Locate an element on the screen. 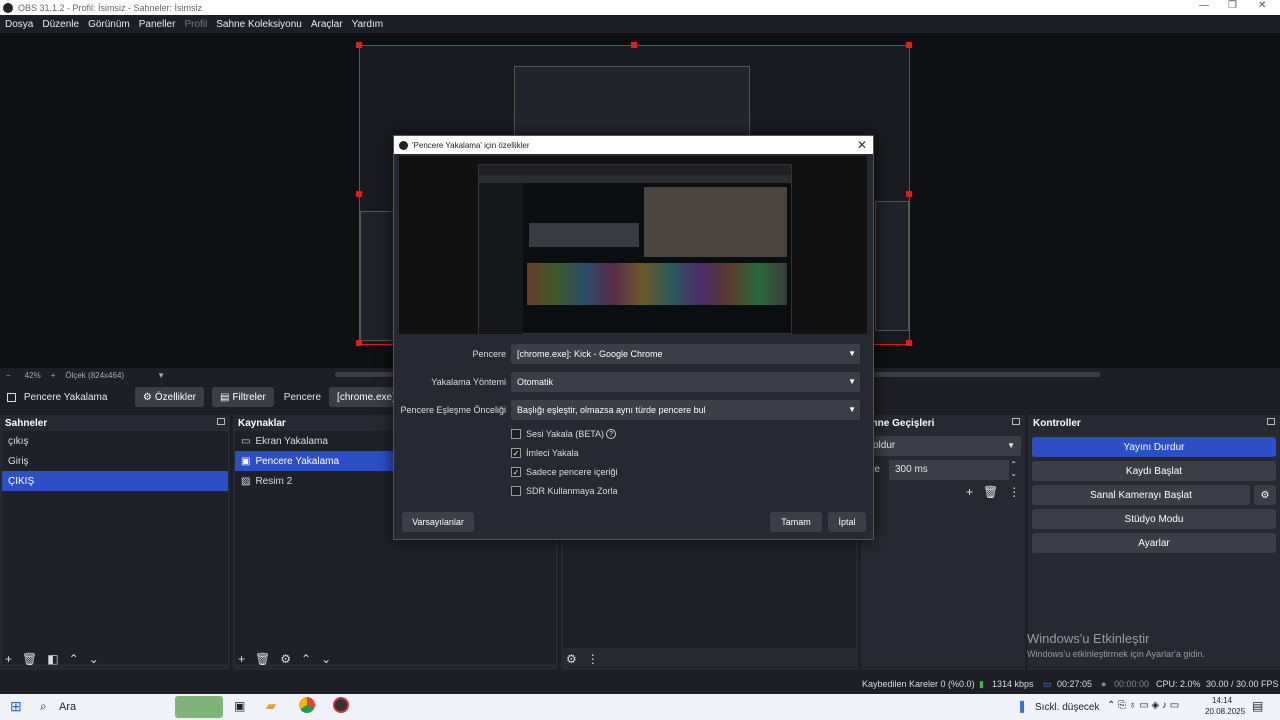  obs-icon is located at coordinates (341, 705).